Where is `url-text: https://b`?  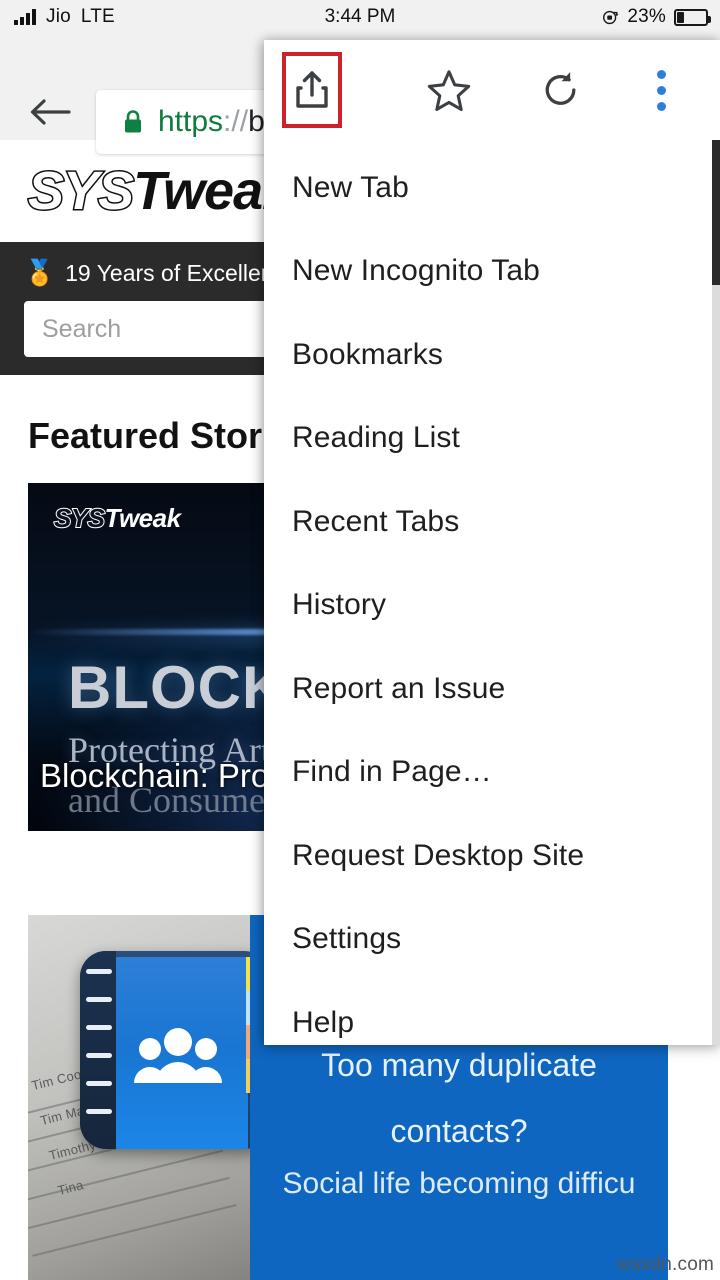
url-text: https://b is located at coordinates (211, 122).